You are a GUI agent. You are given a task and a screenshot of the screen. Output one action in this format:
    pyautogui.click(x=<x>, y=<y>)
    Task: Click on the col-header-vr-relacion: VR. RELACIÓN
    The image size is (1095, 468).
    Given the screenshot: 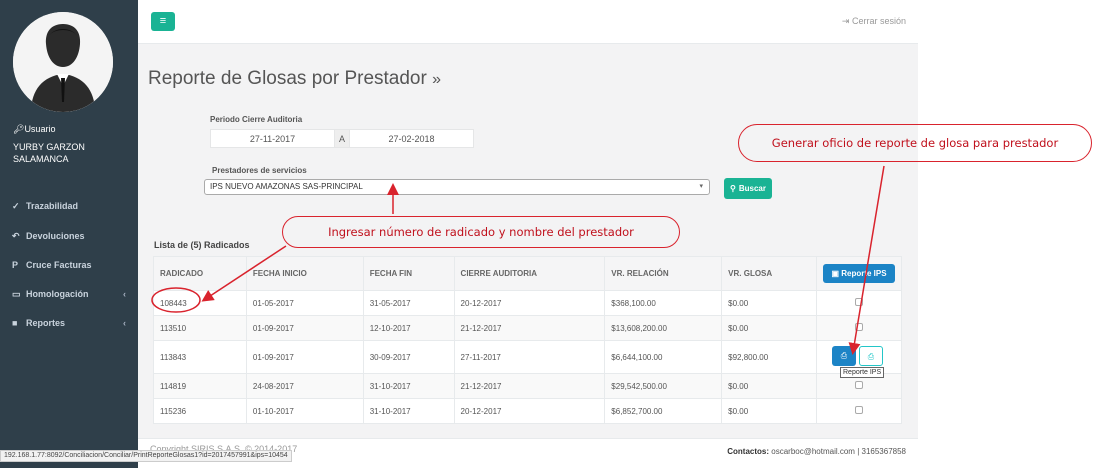 What is the action you would take?
    pyautogui.click(x=663, y=273)
    